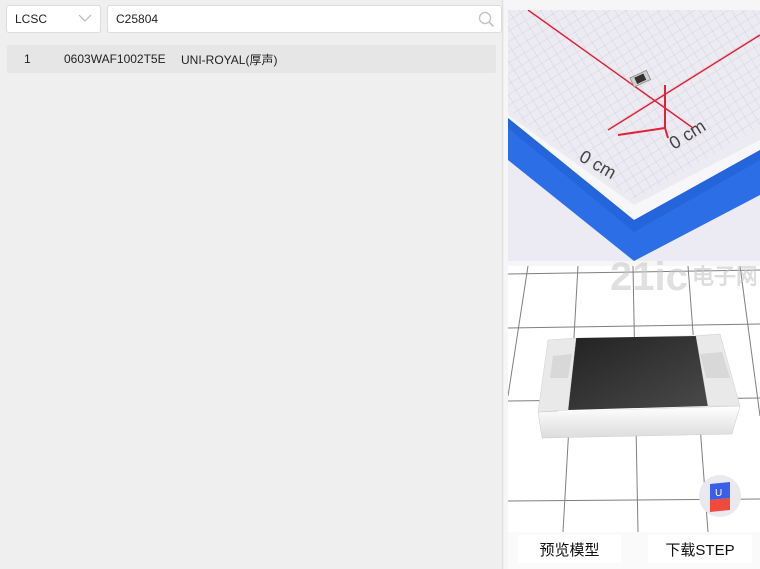 The height and width of the screenshot is (569, 760). I want to click on row-index: 1, so click(27, 59).